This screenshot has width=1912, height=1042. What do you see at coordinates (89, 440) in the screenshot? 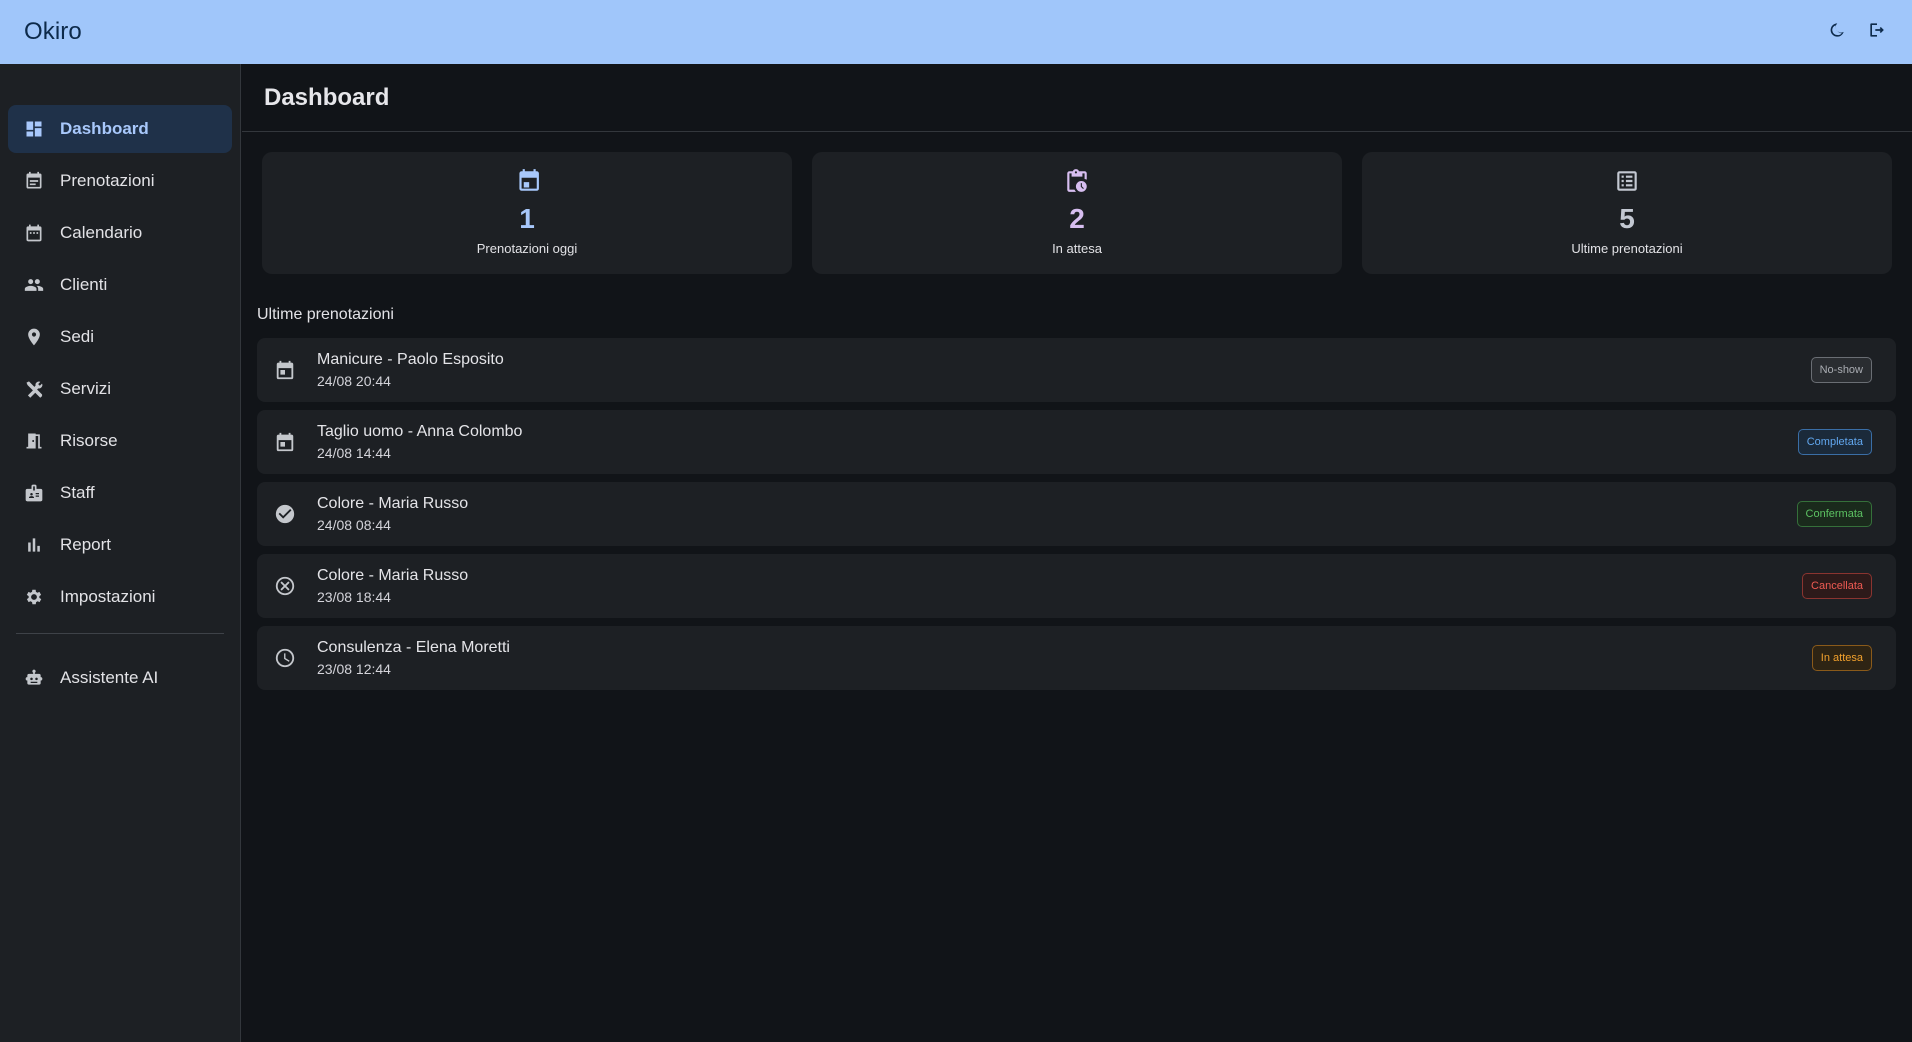
I see `sidebar-item-label: Risorse` at bounding box center [89, 440].